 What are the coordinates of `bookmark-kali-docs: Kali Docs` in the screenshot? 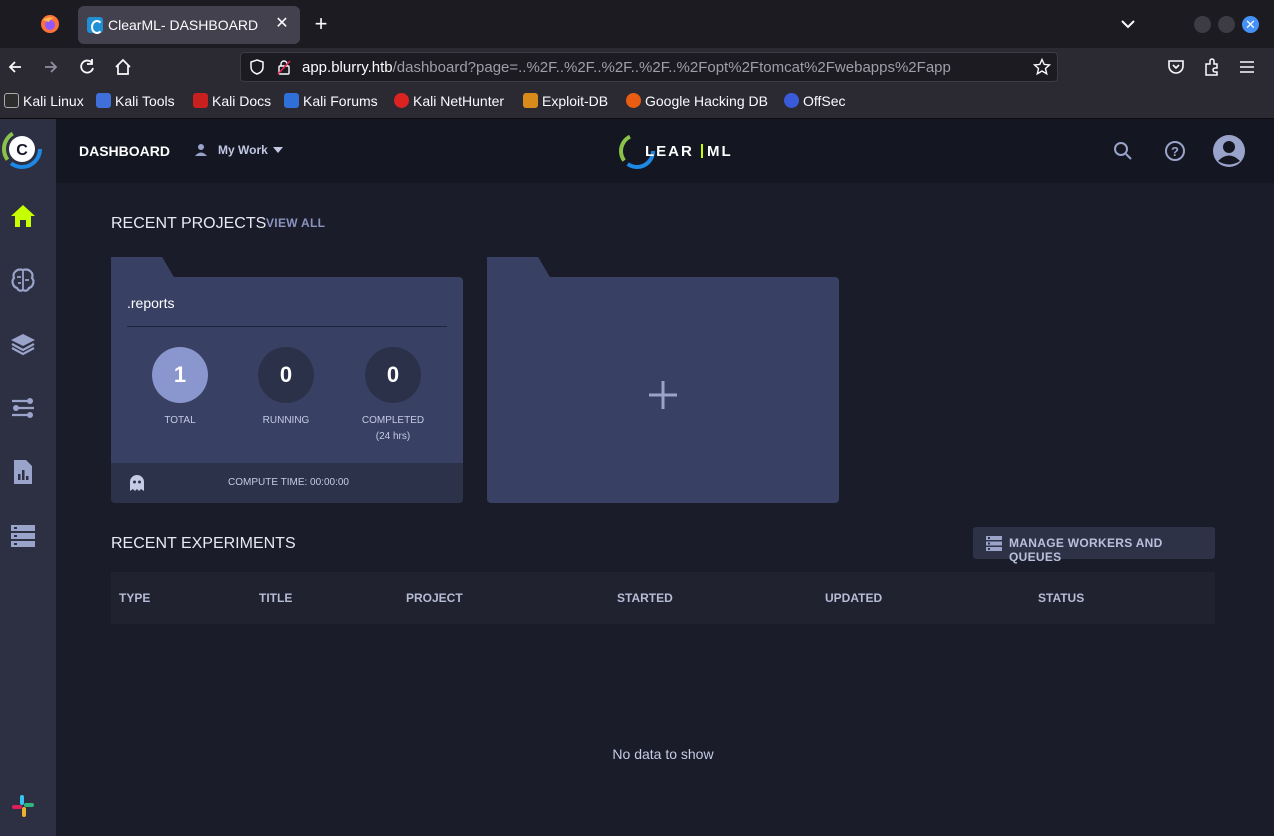 It's located at (232, 103).